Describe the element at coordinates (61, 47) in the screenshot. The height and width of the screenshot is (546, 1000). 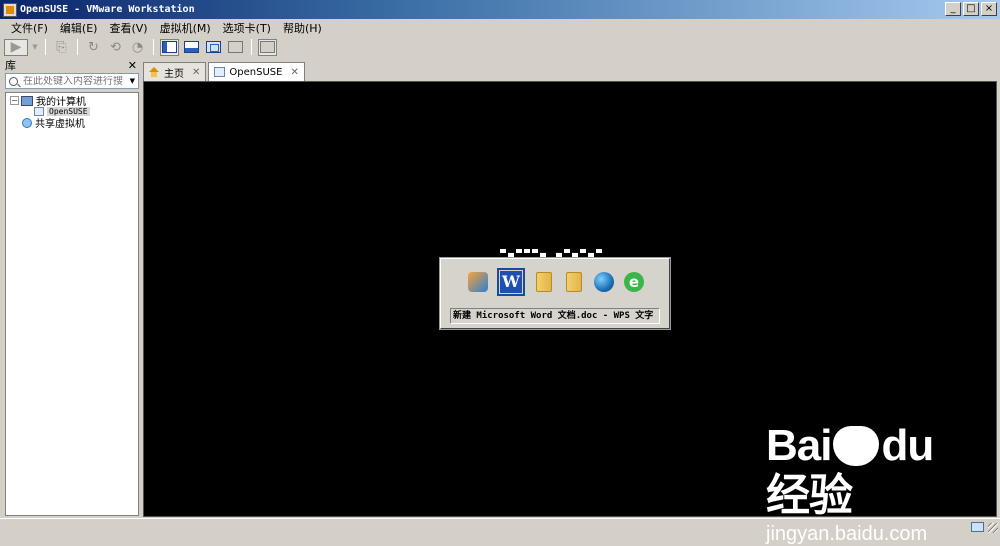
I see `send-ctrl-alt-del-icon: ⎘` at that location.